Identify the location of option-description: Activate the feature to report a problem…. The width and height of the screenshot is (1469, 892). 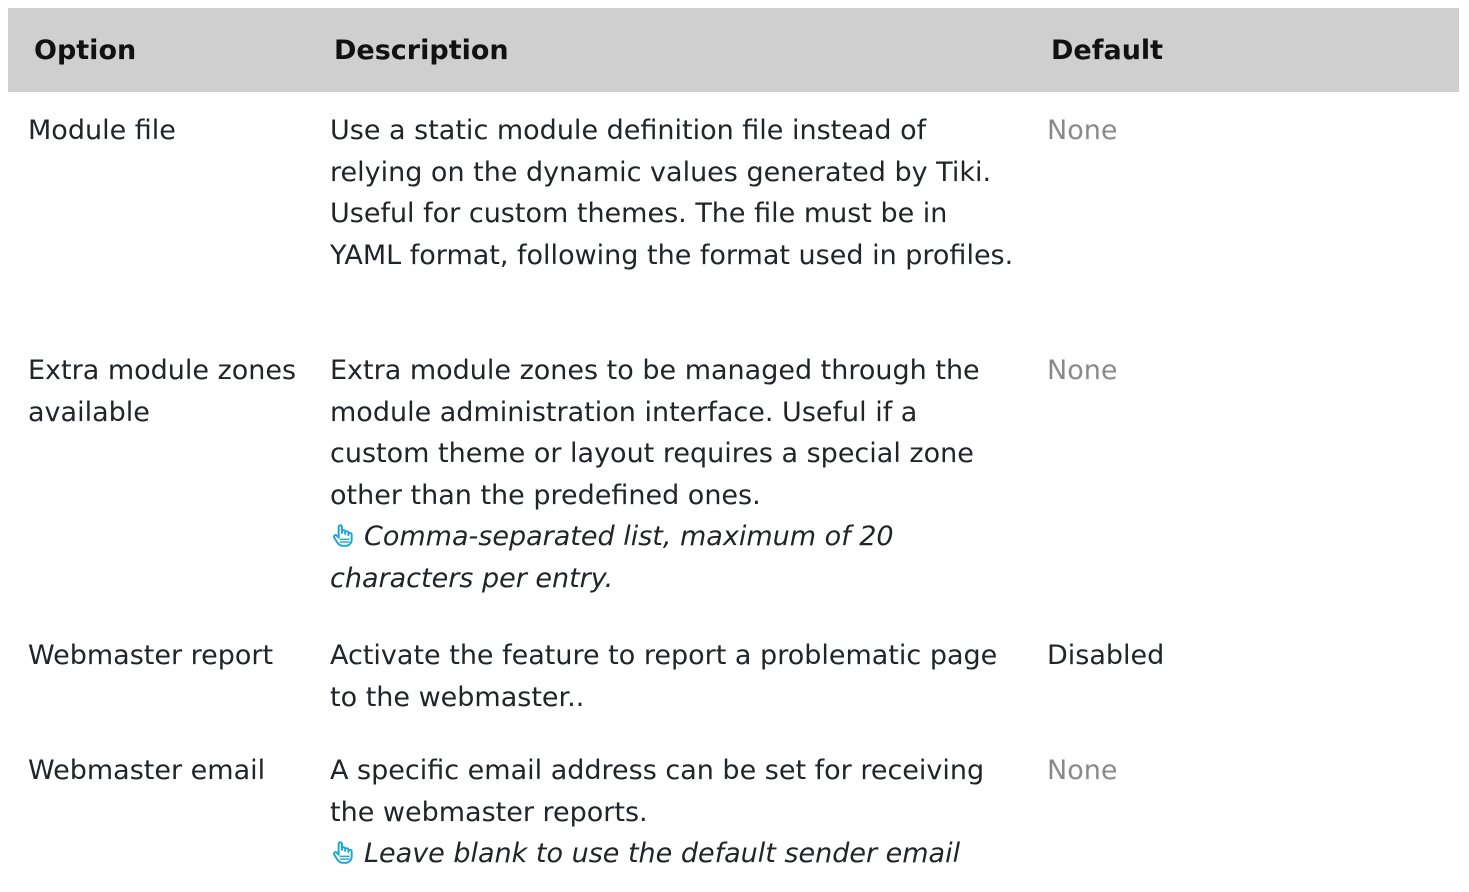
(664, 676).